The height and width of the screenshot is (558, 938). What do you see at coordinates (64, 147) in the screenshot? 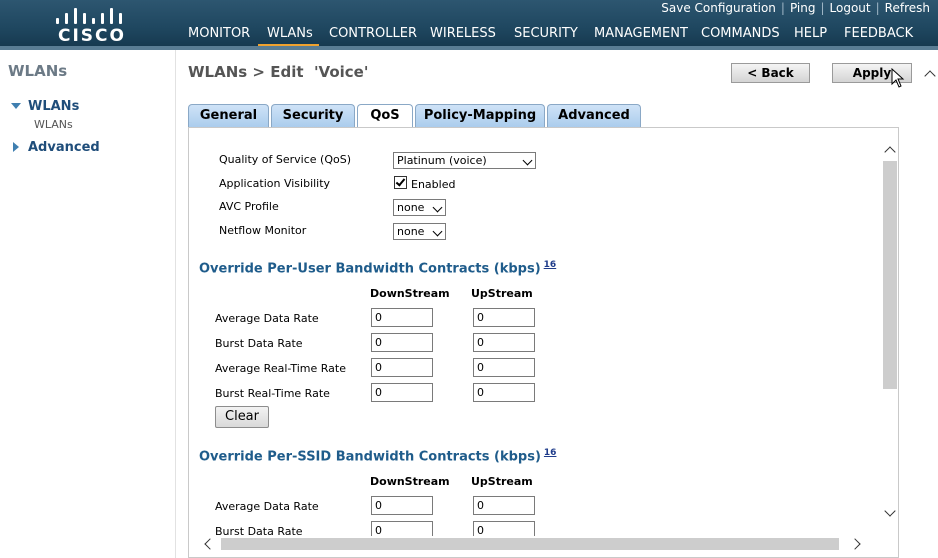
I see `sidebar-item-advanced: Advanced` at bounding box center [64, 147].